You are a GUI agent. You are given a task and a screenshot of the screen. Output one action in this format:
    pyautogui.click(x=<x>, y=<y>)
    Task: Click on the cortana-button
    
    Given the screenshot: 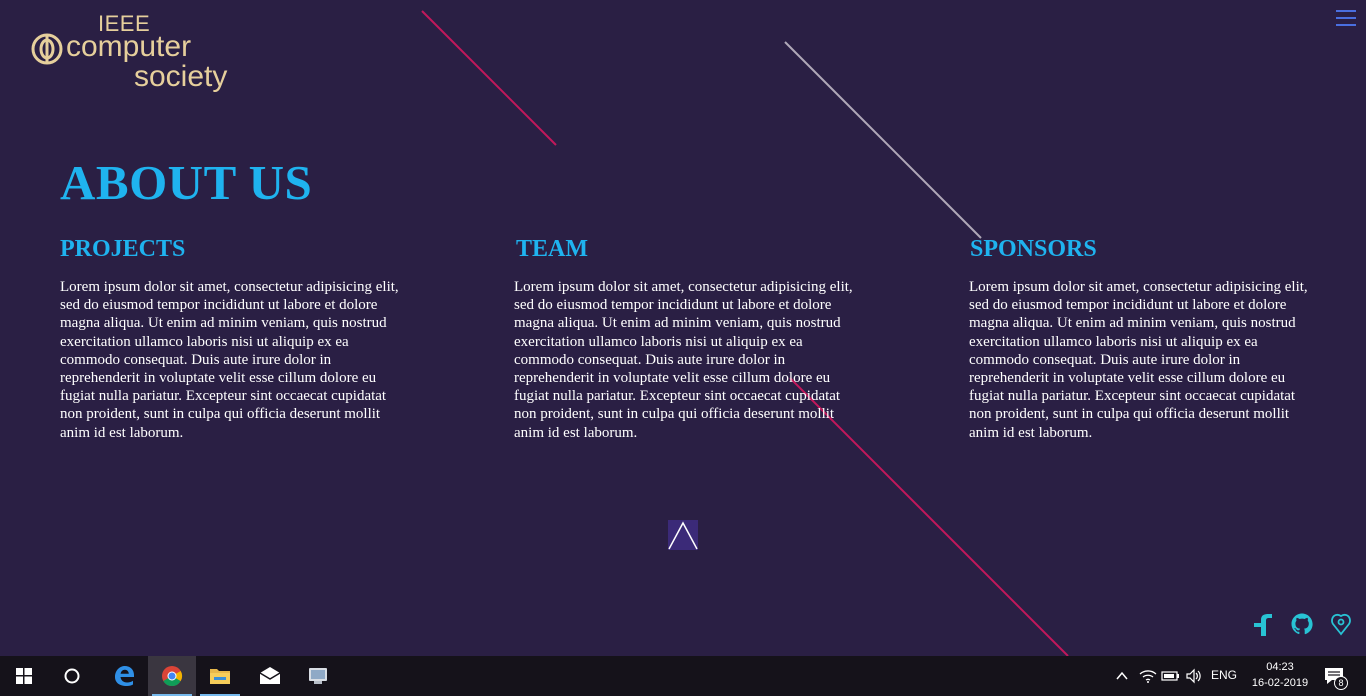 What is the action you would take?
    pyautogui.click(x=72, y=676)
    